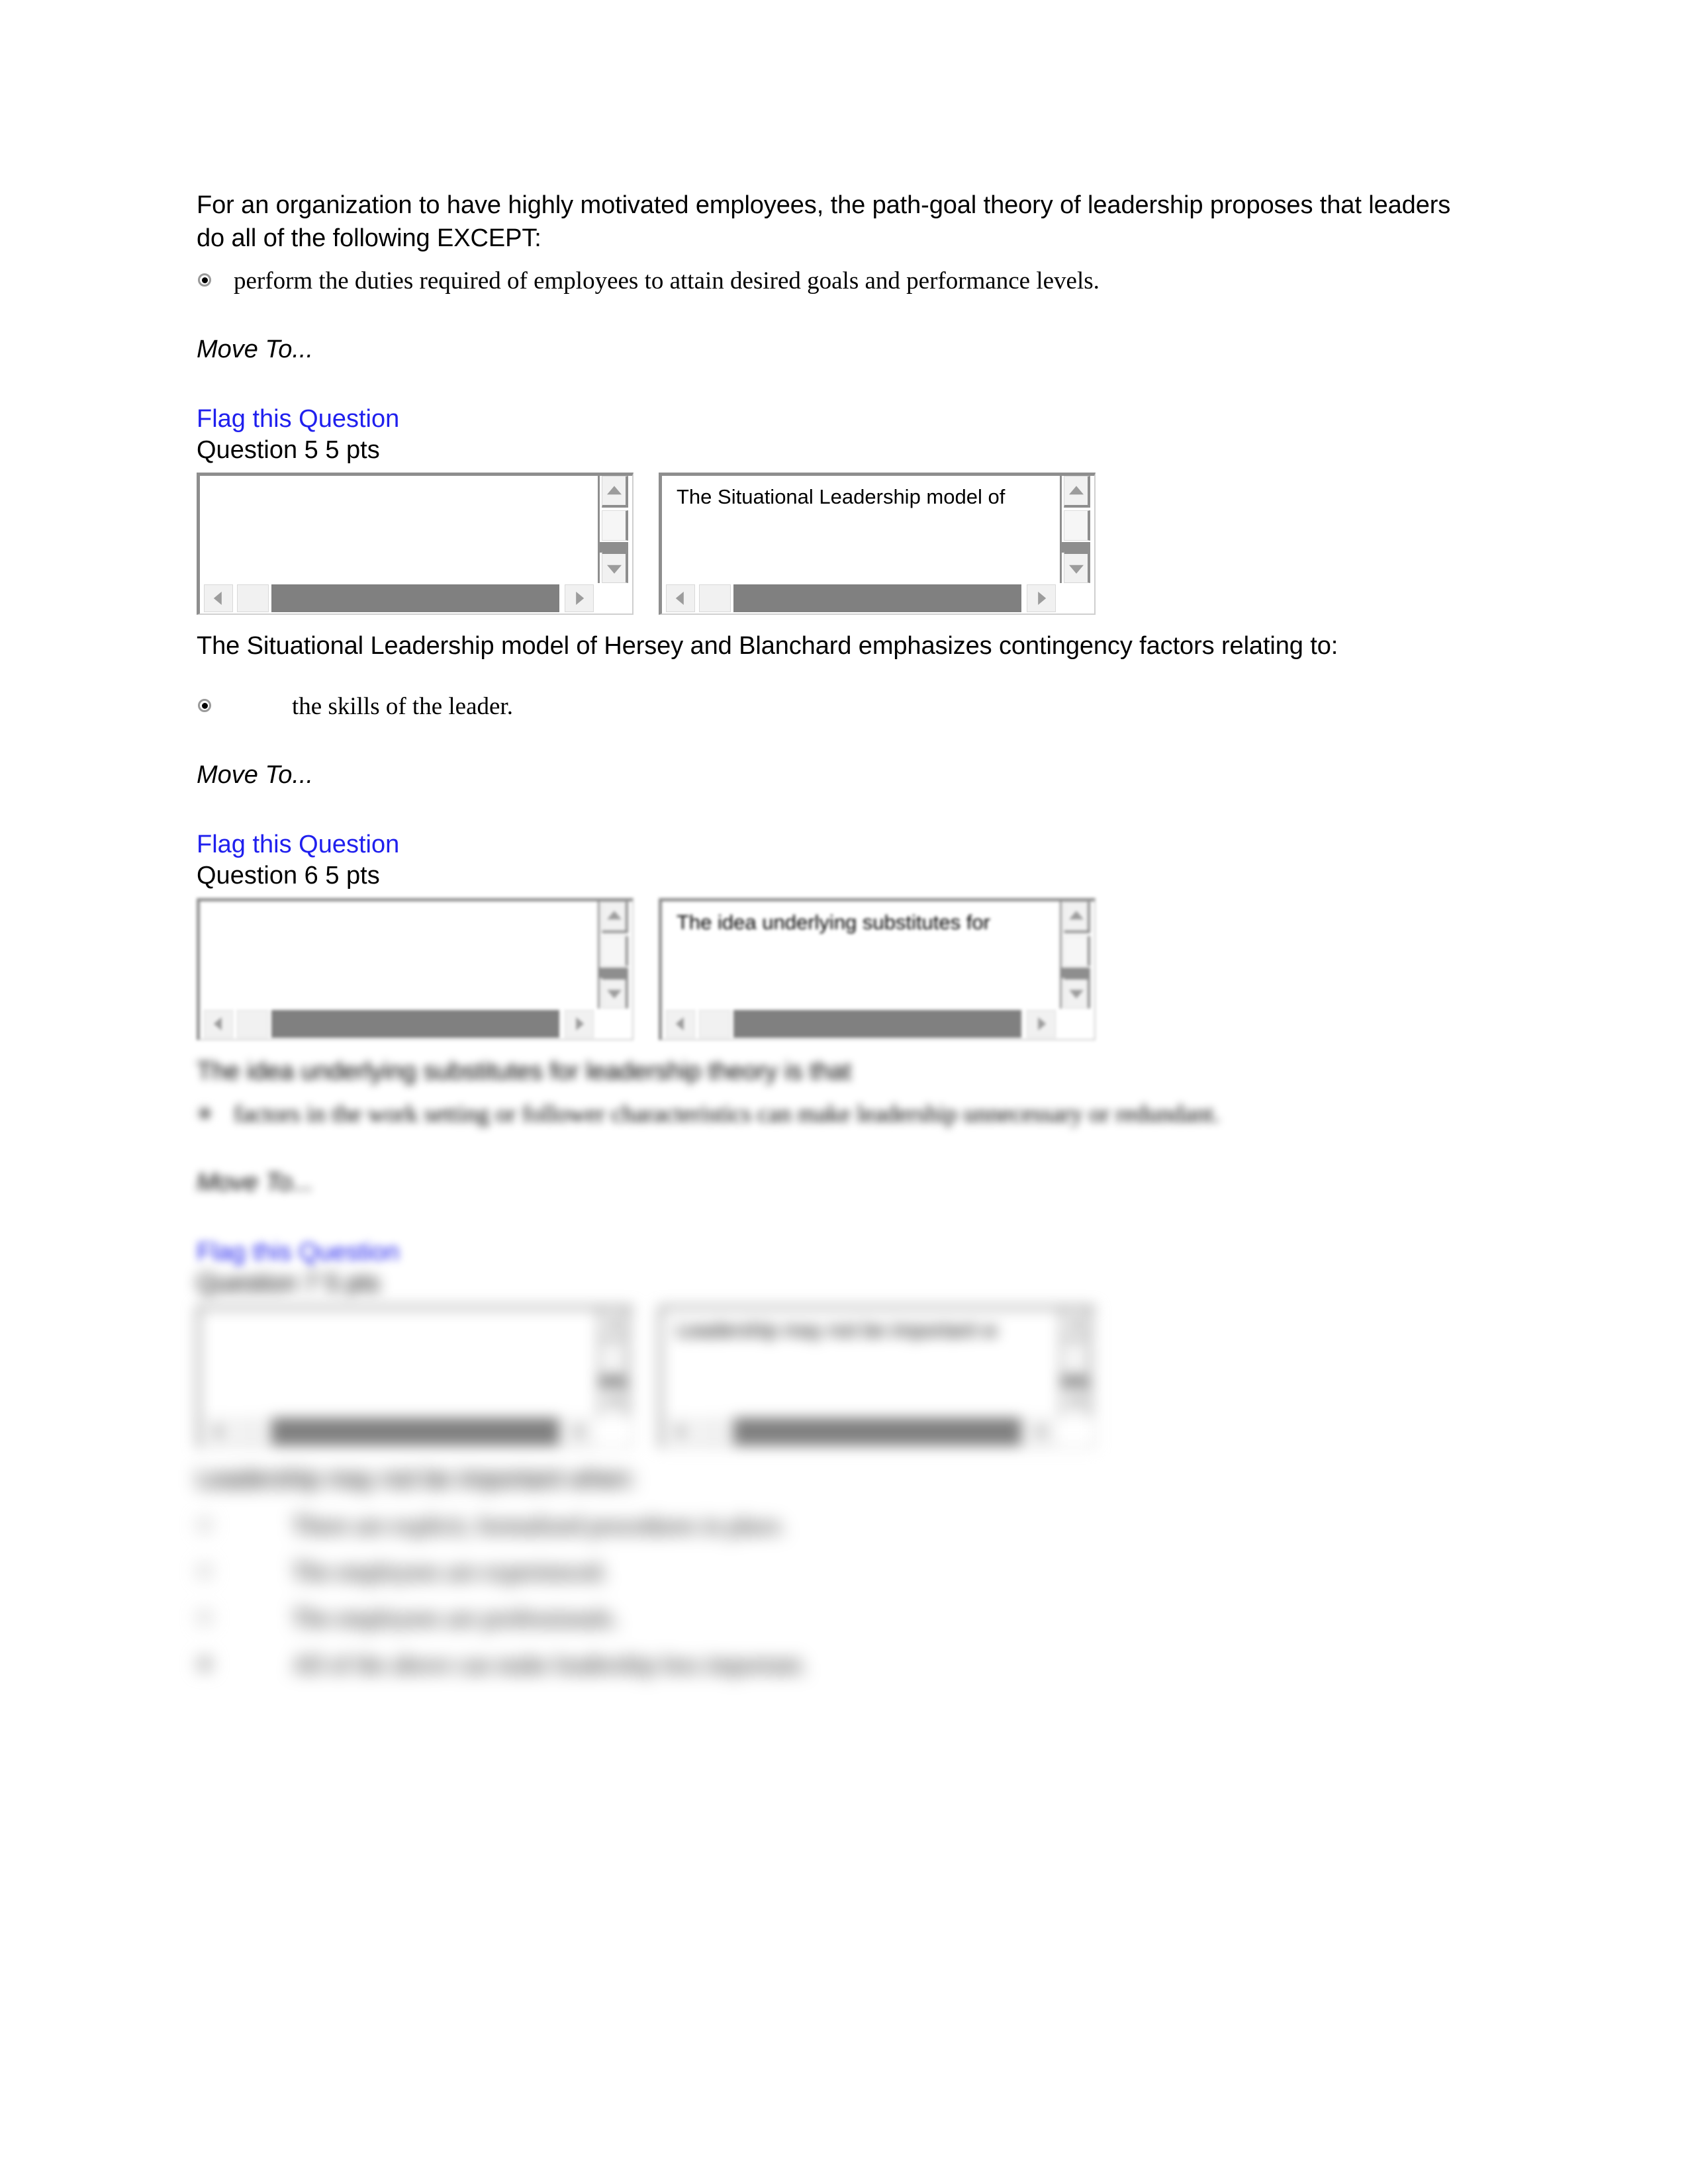 The height and width of the screenshot is (2184, 1688). What do you see at coordinates (298, 845) in the screenshot?
I see `flag-this-question-link-q5: Flag this Question` at bounding box center [298, 845].